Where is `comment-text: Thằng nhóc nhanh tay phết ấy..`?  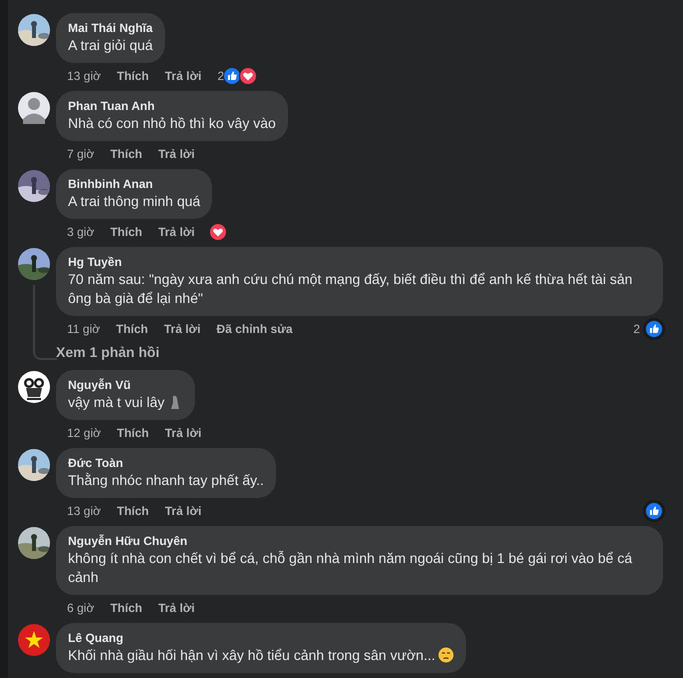
comment-text: Thằng nhóc nhanh tay phết ấy.. is located at coordinates (166, 480).